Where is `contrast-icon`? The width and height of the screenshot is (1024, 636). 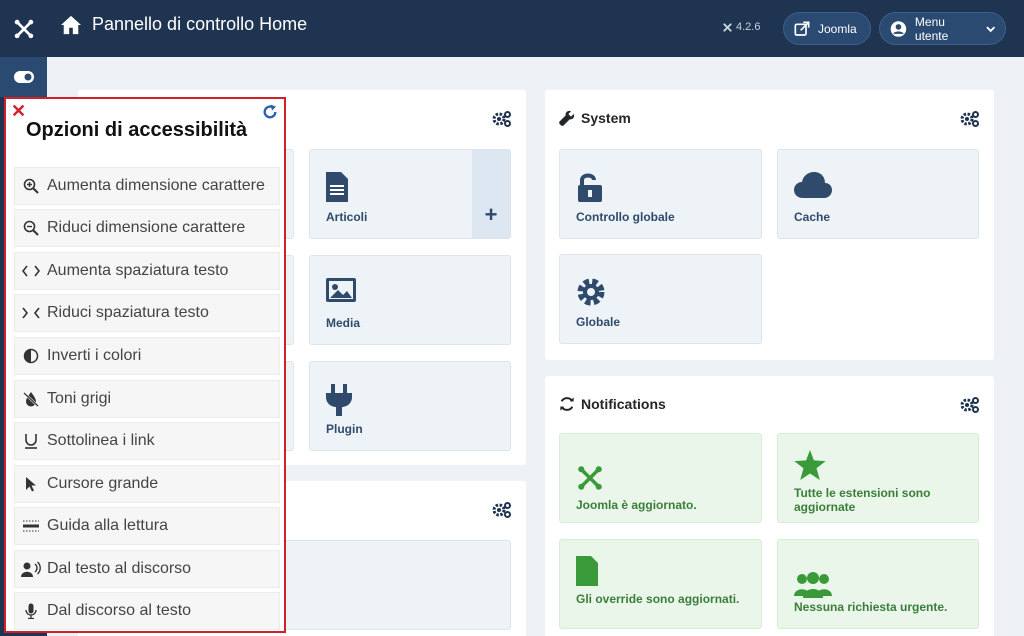 contrast-icon is located at coordinates (31, 356).